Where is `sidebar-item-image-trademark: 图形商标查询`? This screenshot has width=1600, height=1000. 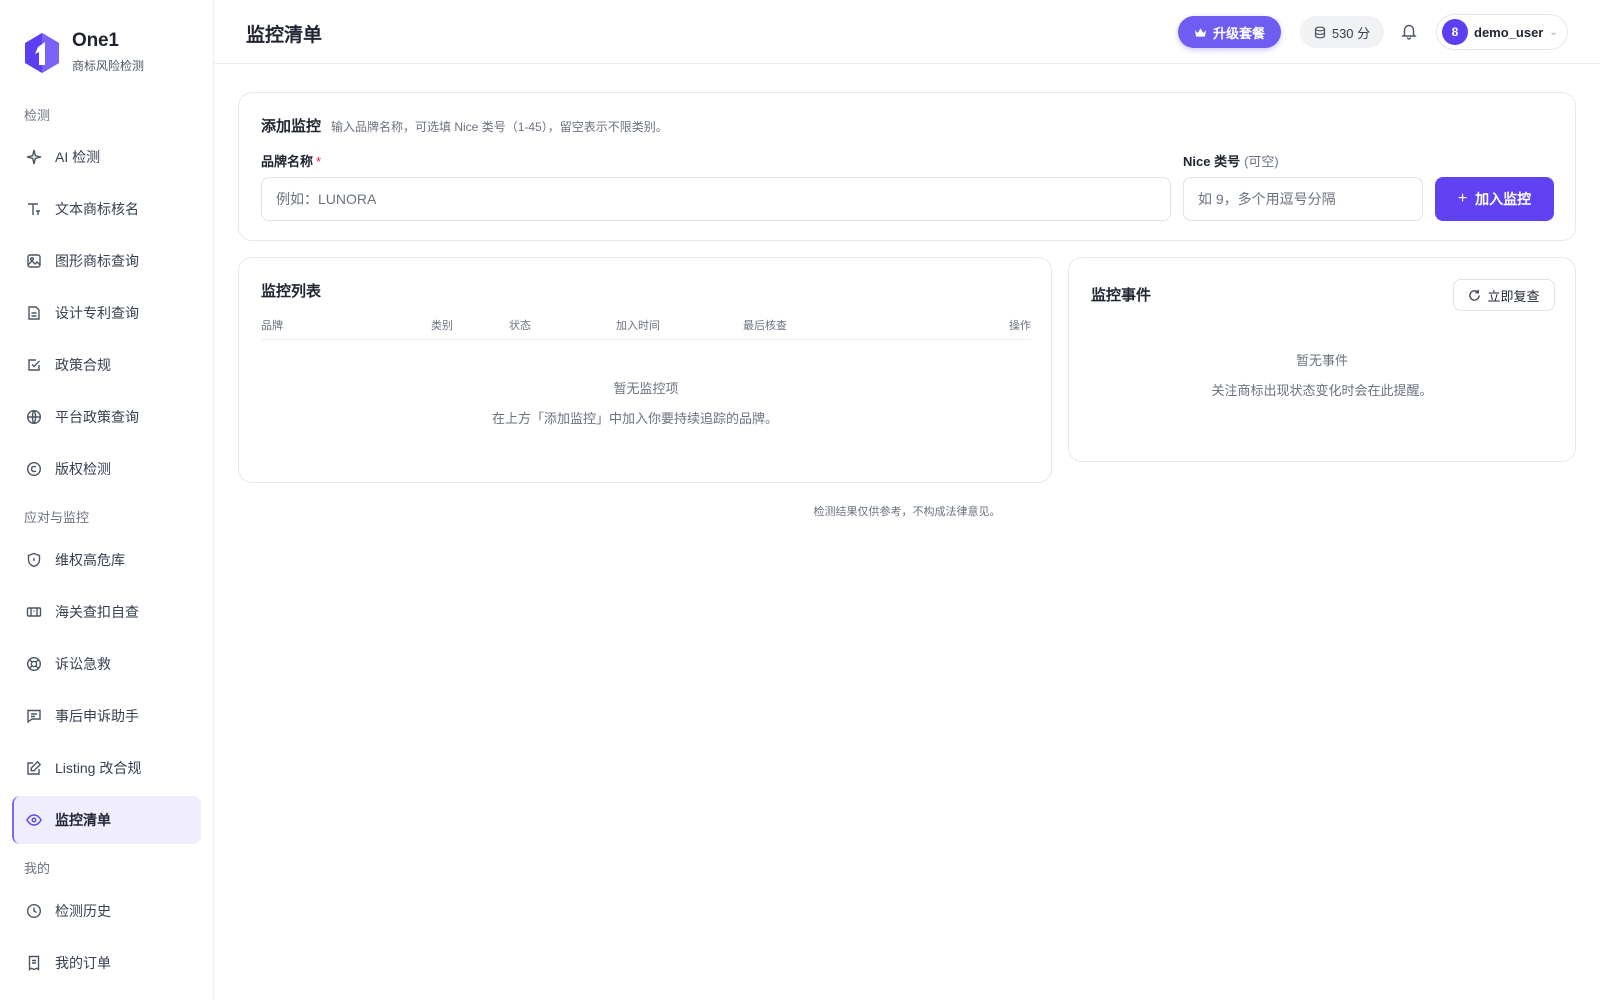 sidebar-item-image-trademark: 图形商标查询 is located at coordinates (106, 261).